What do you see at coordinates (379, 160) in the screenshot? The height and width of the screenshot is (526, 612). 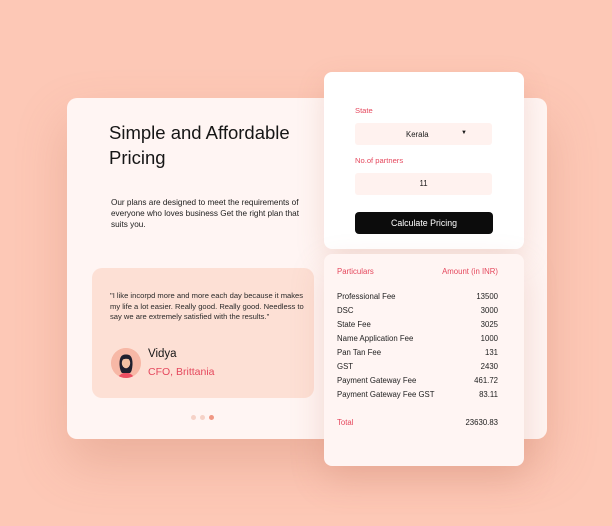 I see `partners-label: No.of partners` at bounding box center [379, 160].